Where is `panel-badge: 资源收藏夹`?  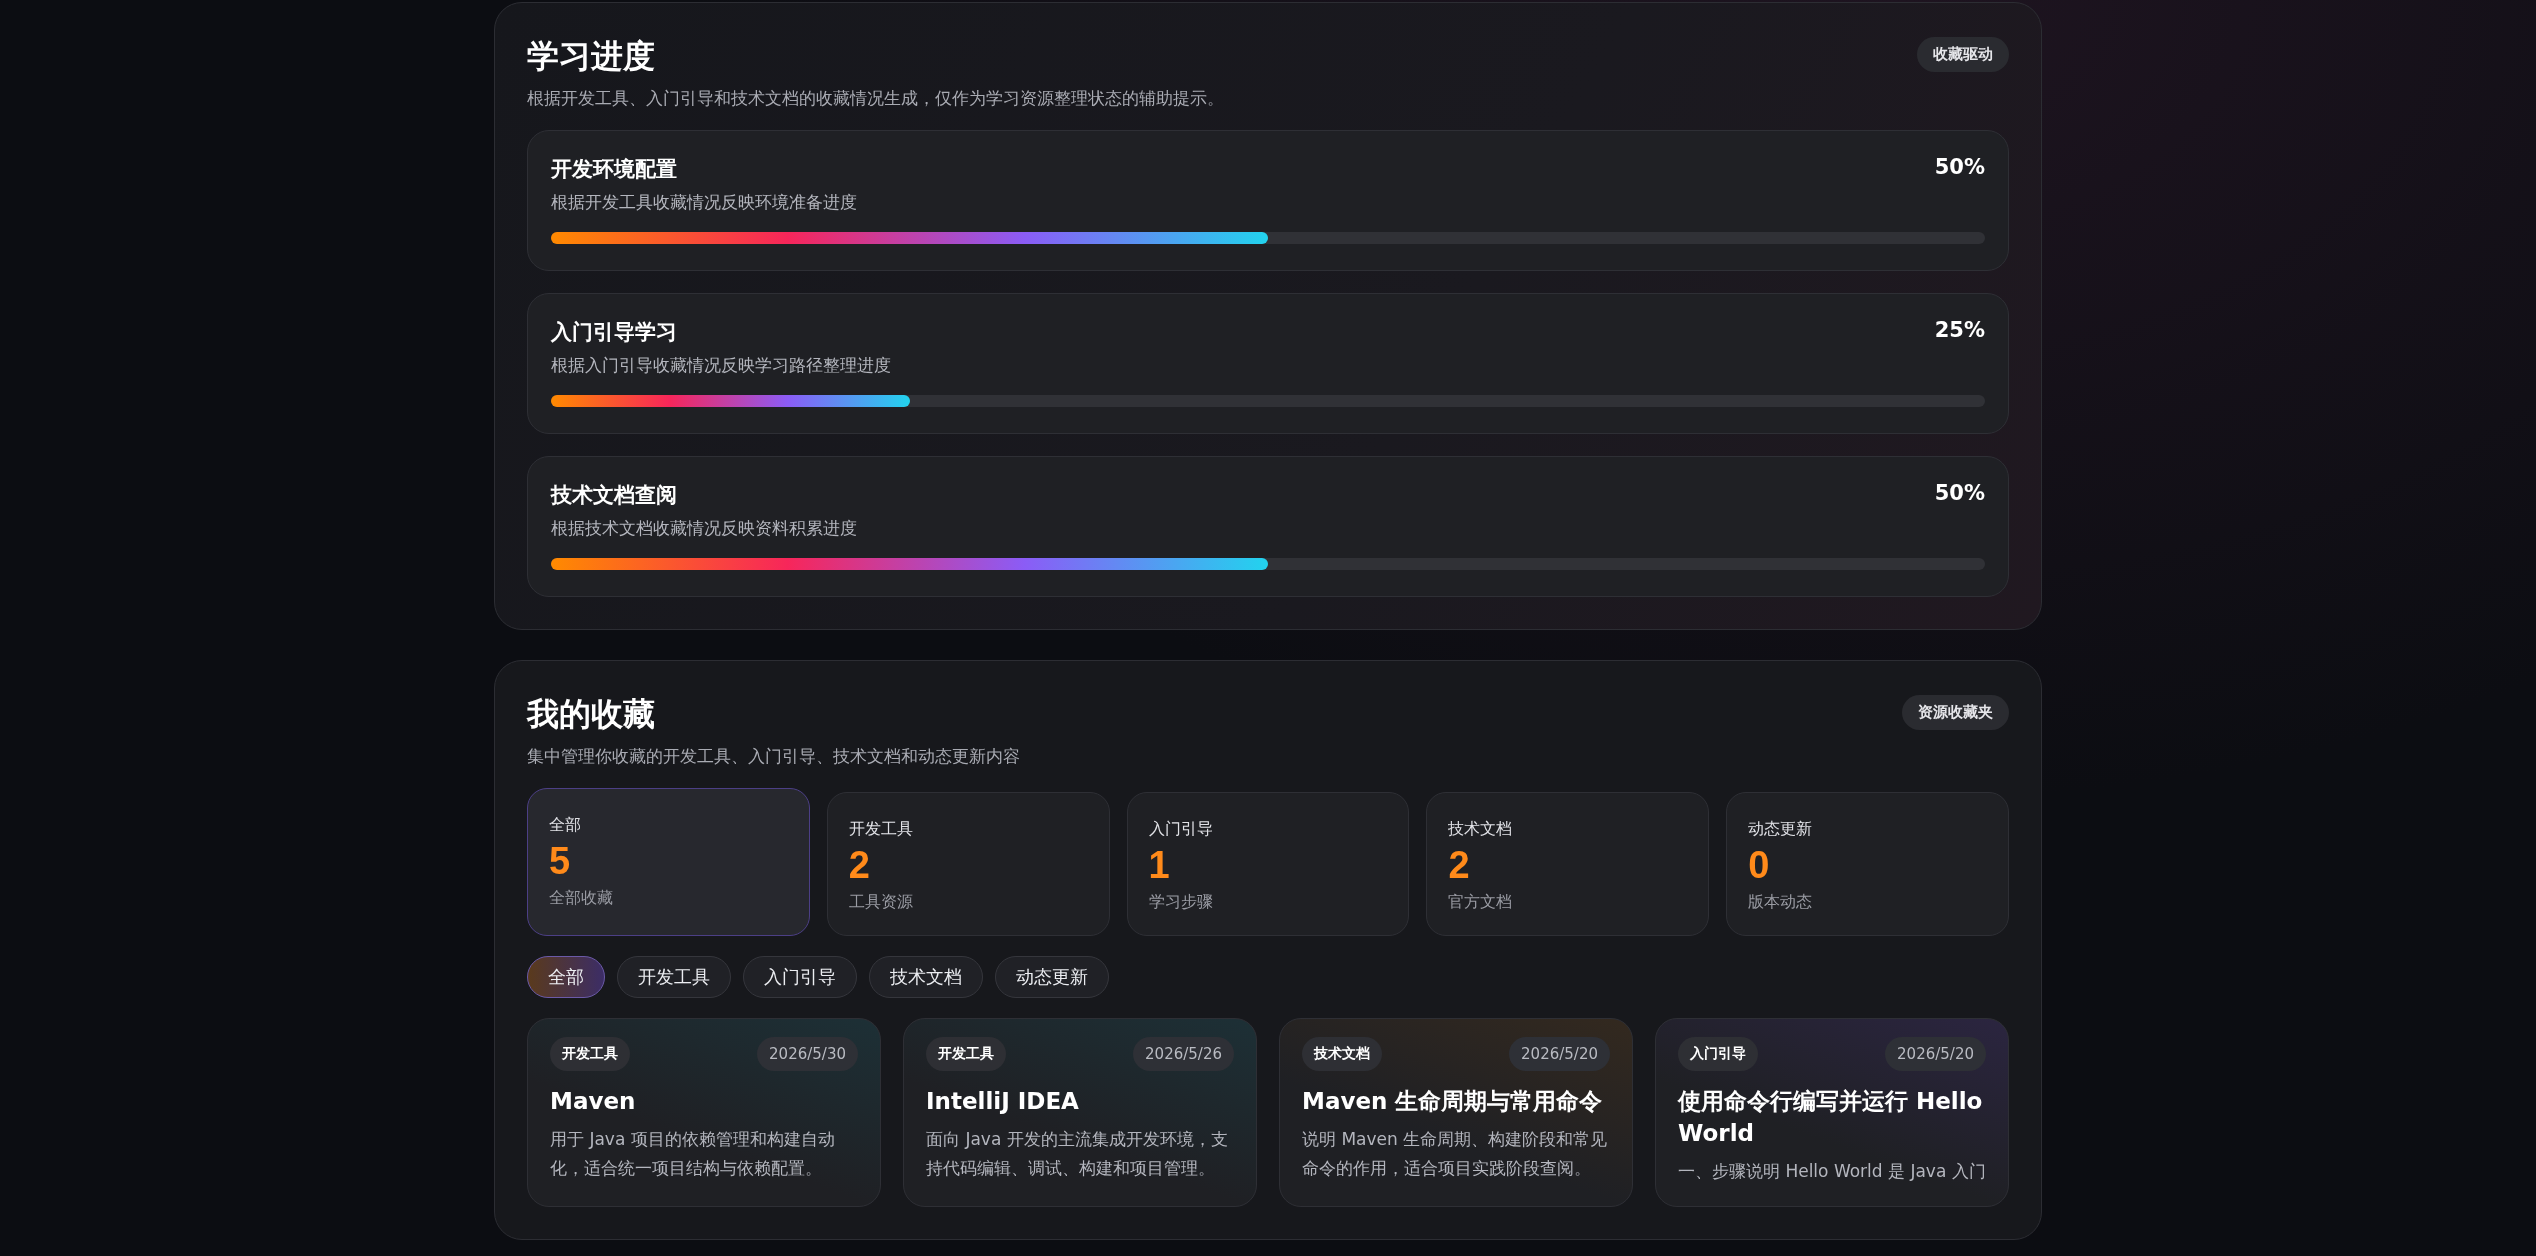
panel-badge: 资源收藏夹 is located at coordinates (1955, 712).